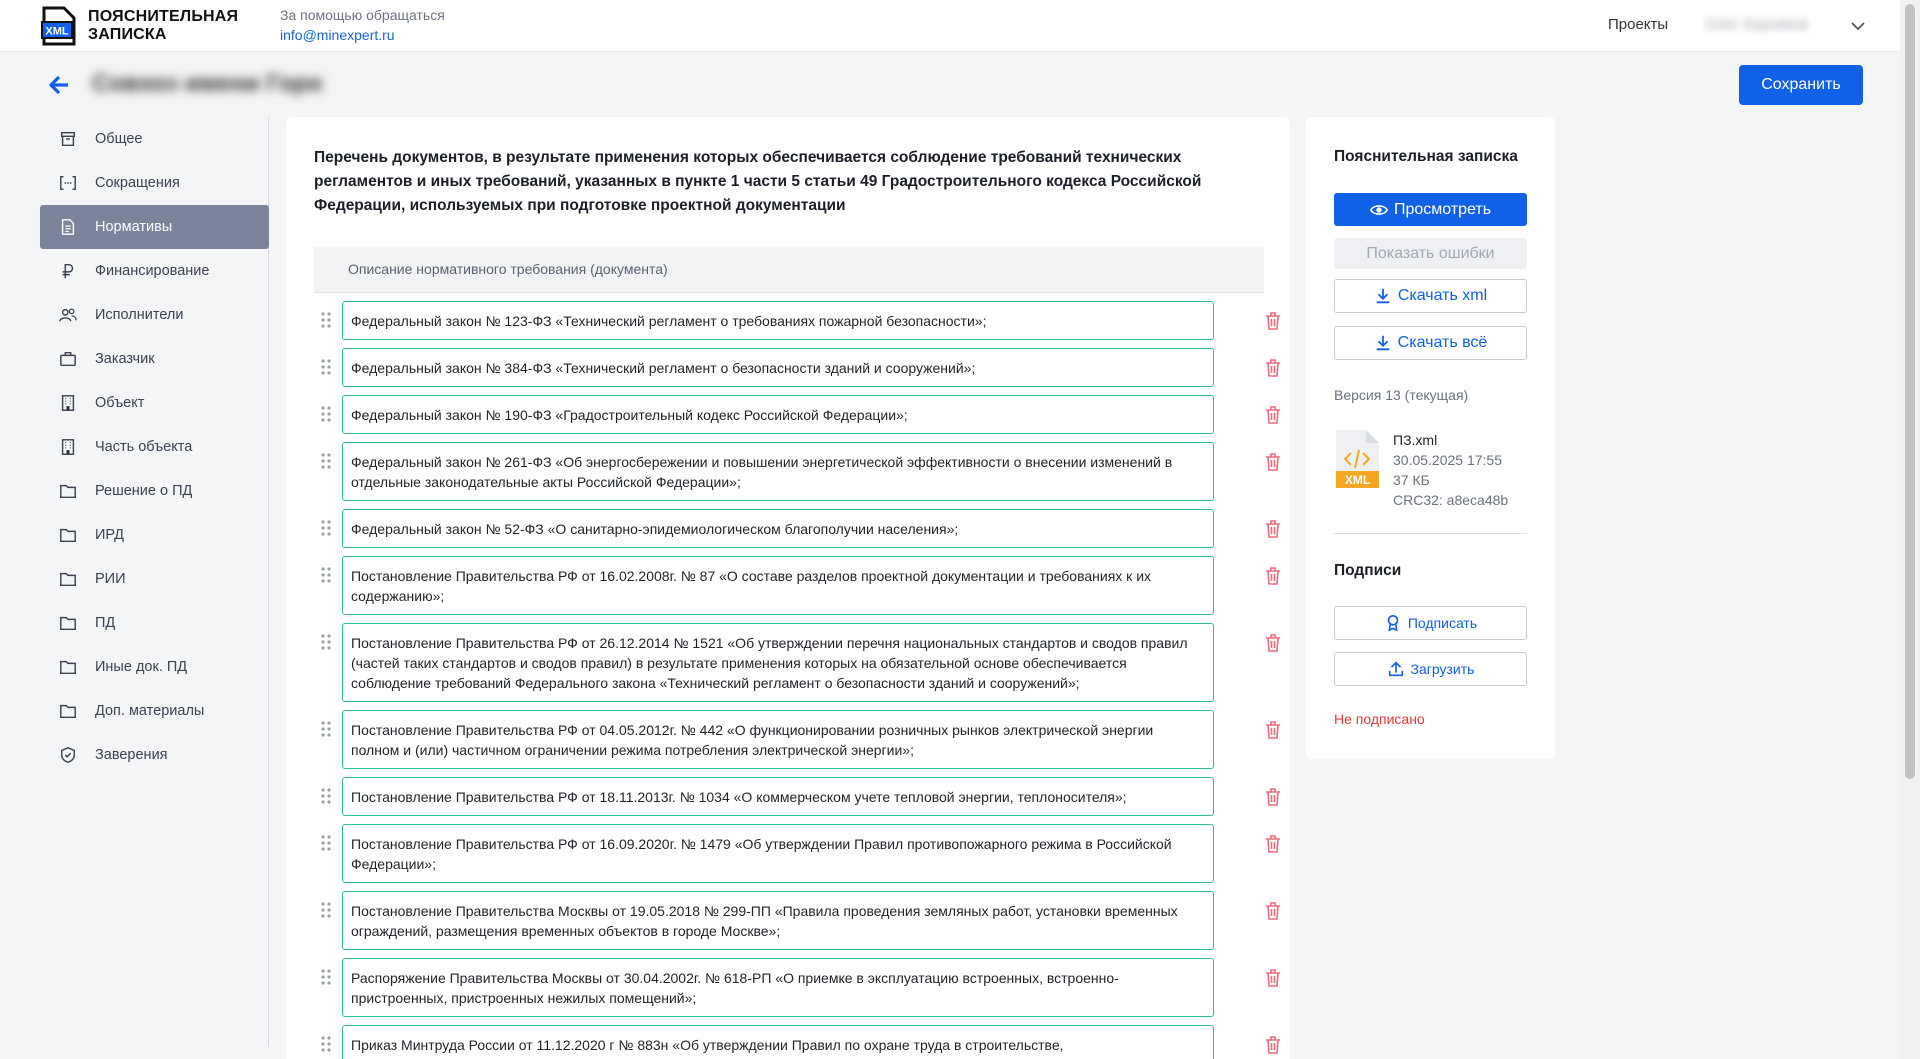 This screenshot has height=1059, width=1920. I want to click on divider, so click(1430, 533).